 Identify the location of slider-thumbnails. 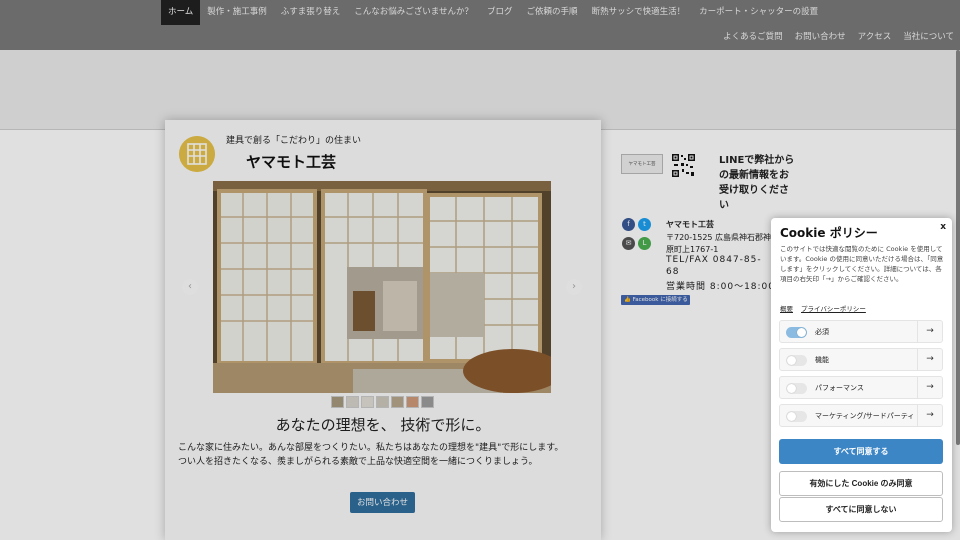
(382, 402).